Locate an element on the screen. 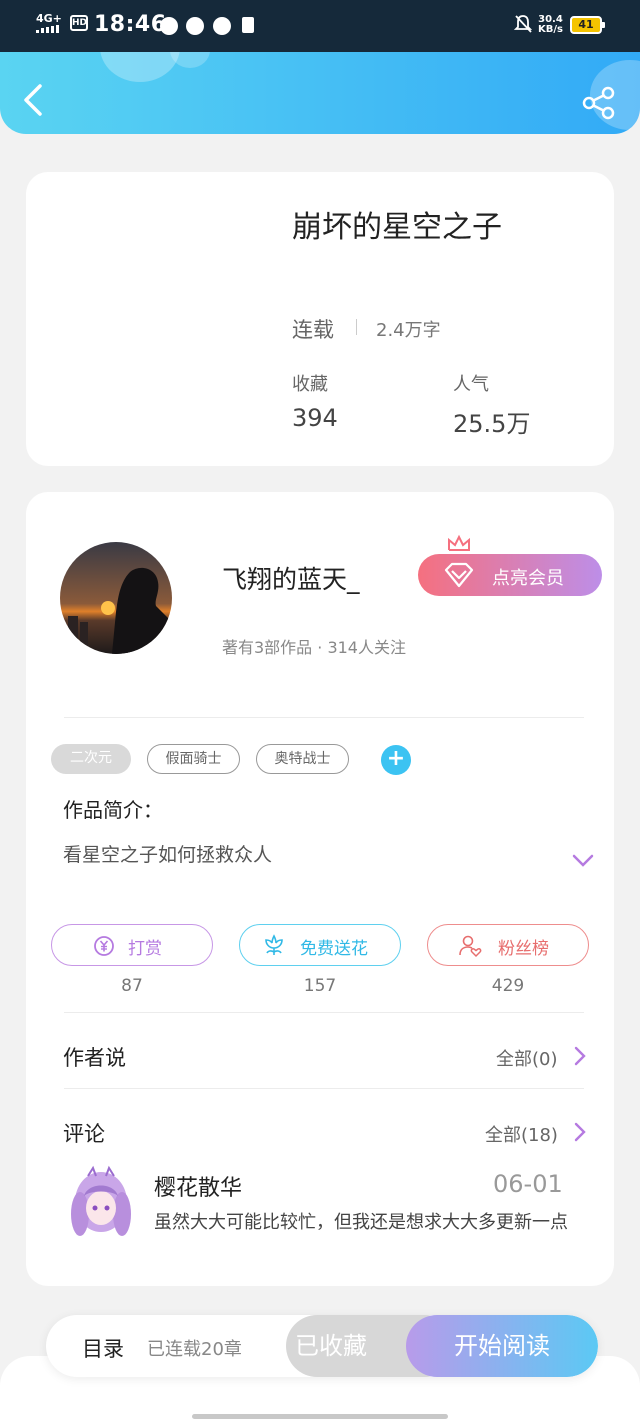 The width and height of the screenshot is (640, 1422). reward-count: 87 is located at coordinates (132, 986).